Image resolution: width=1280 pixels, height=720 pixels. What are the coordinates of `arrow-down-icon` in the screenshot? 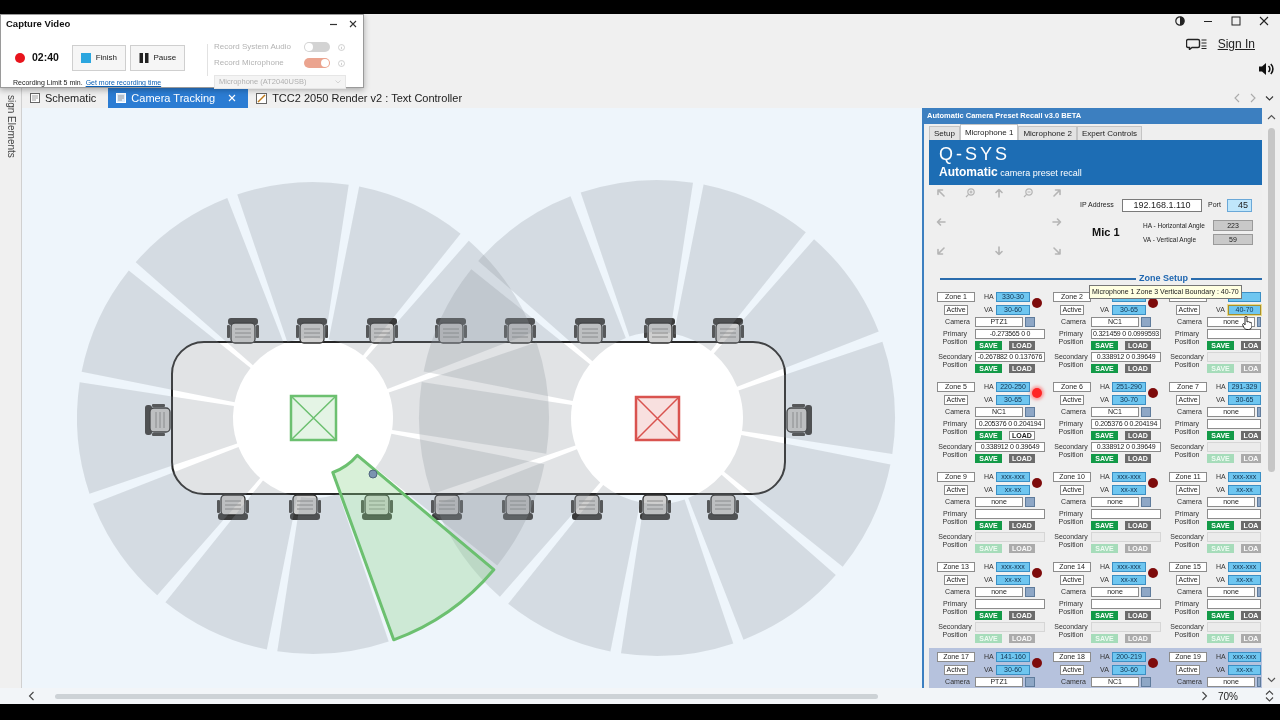 It's located at (999, 251).